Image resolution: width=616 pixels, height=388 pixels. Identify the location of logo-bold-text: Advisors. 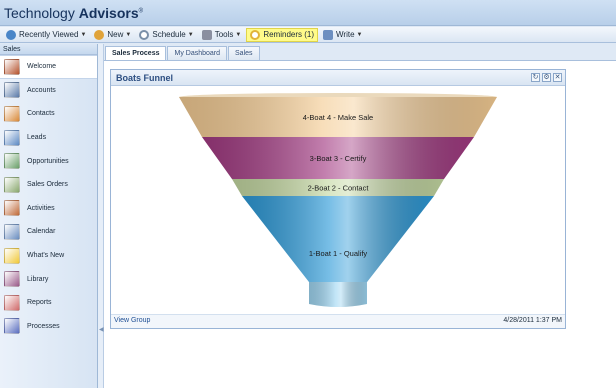
(108, 13).